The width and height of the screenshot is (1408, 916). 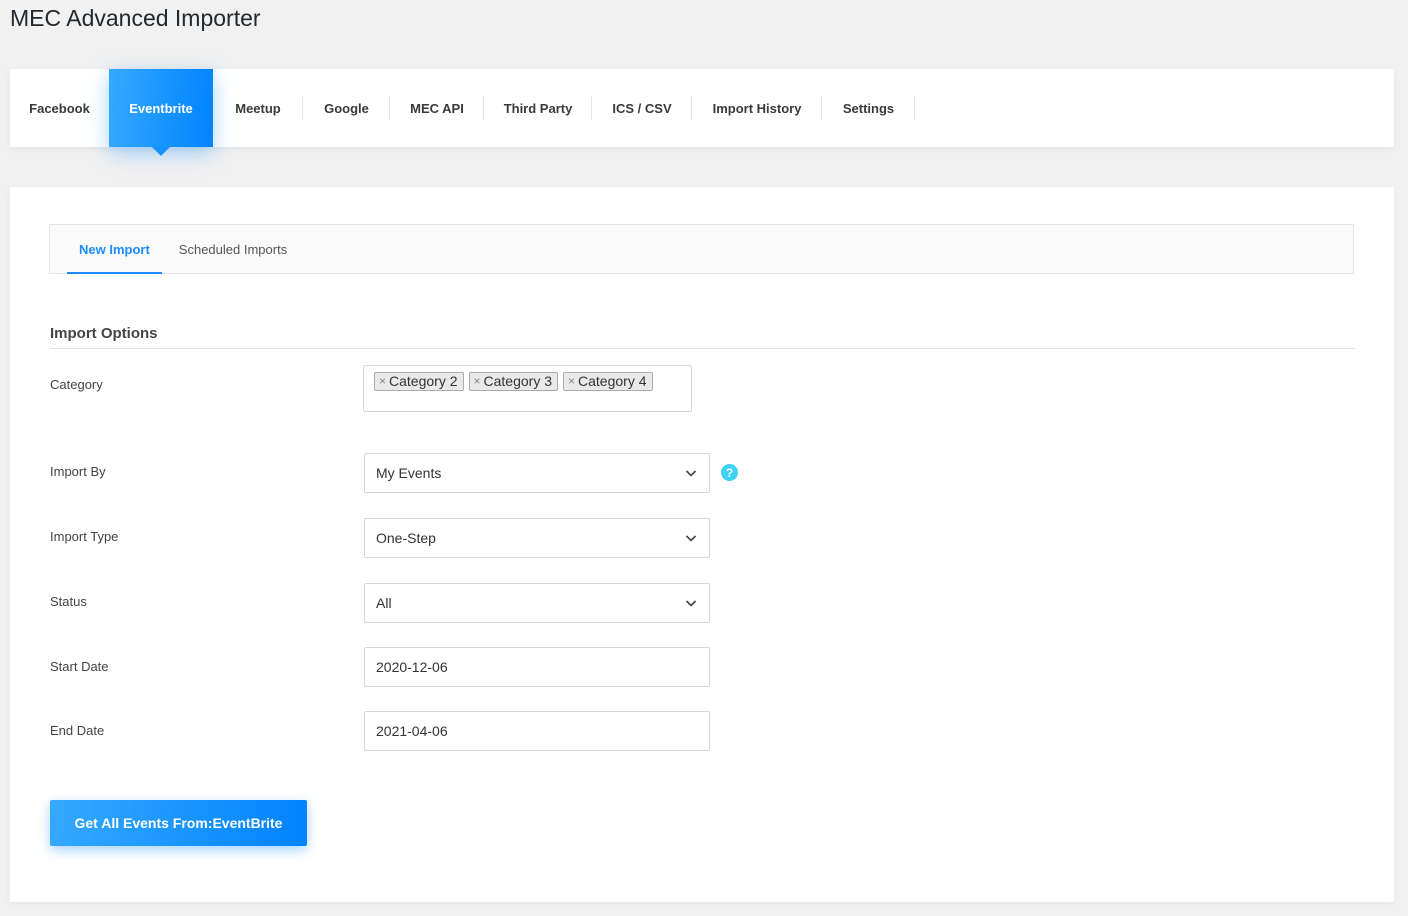 What do you see at coordinates (76, 384) in the screenshot?
I see `category-label: Category` at bounding box center [76, 384].